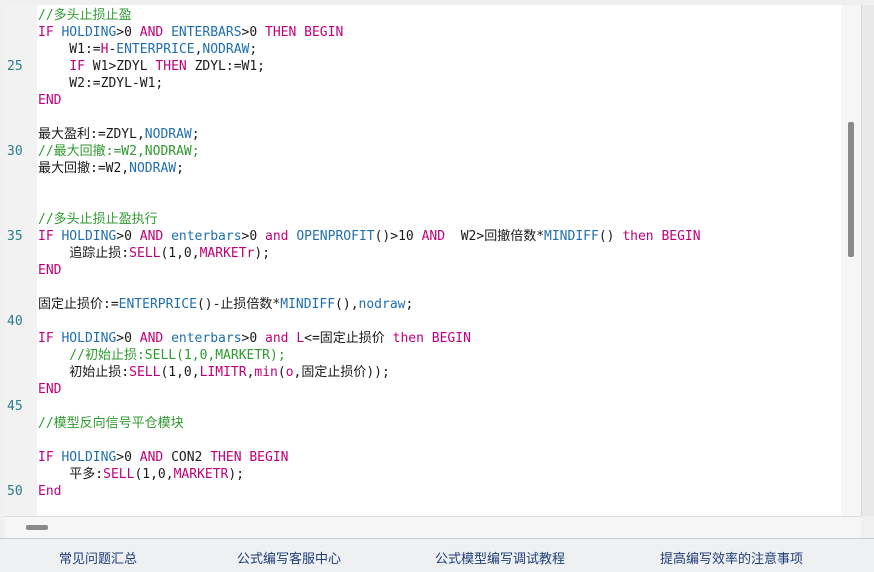  I want to click on code-line: //最大回撤:=W2,NODRAW;, so click(119, 151).